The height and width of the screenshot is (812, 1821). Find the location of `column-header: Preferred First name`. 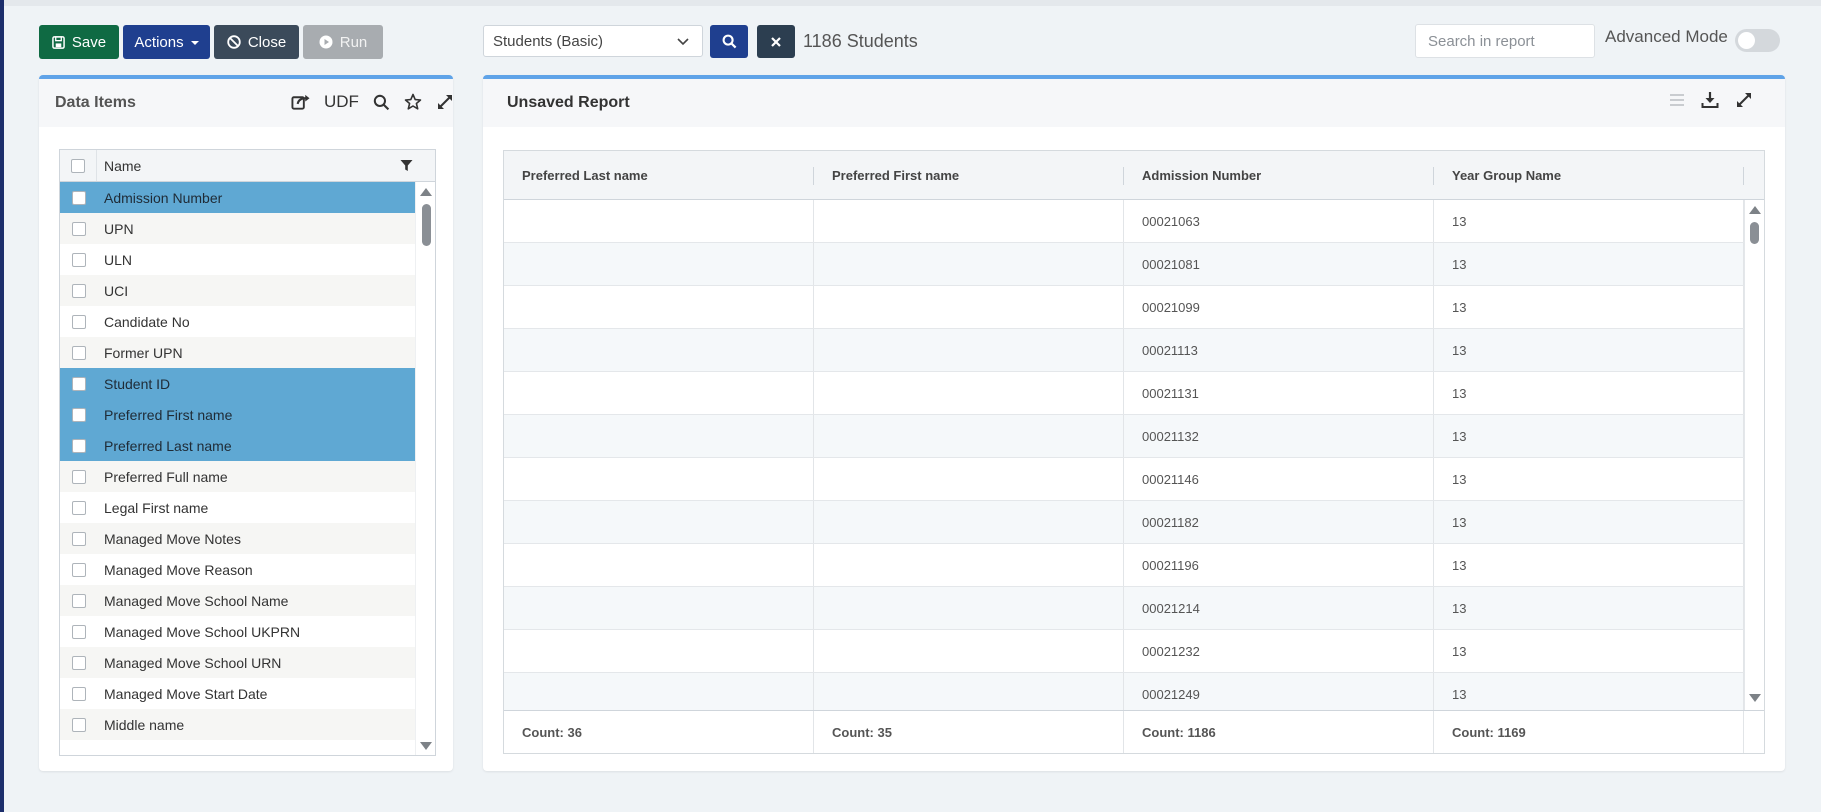

column-header: Preferred First name is located at coordinates (969, 175).